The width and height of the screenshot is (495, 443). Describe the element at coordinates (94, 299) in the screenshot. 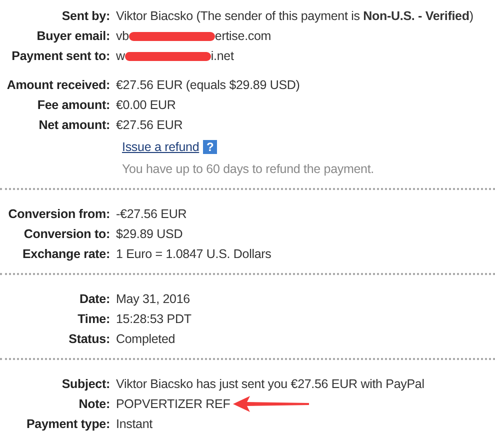

I see `field-label: Date:` at that location.